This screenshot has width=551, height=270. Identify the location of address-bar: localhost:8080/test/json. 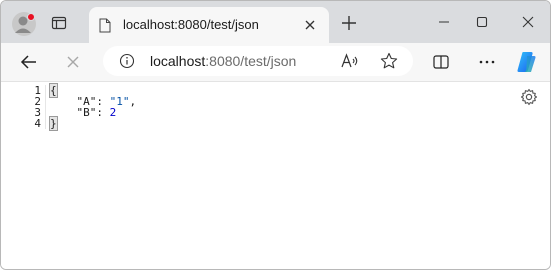
(258, 61).